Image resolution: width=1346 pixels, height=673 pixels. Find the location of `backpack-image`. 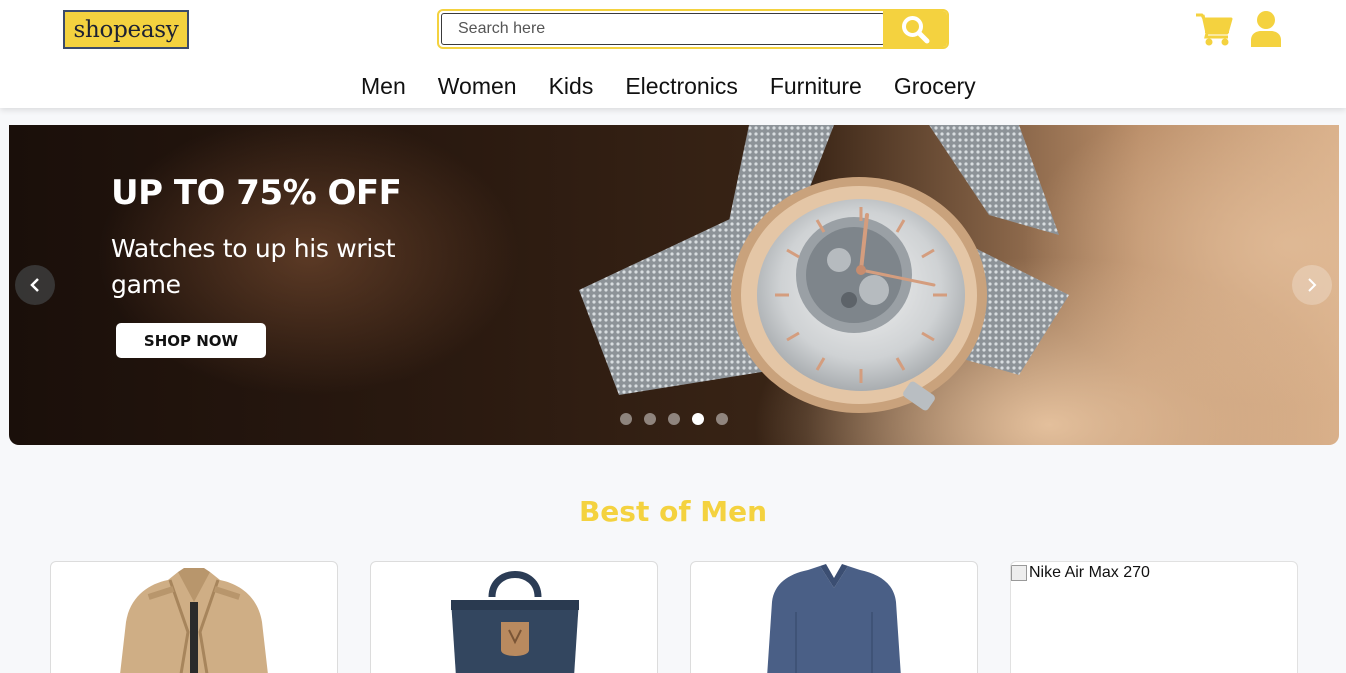

backpack-image is located at coordinates (515, 617).